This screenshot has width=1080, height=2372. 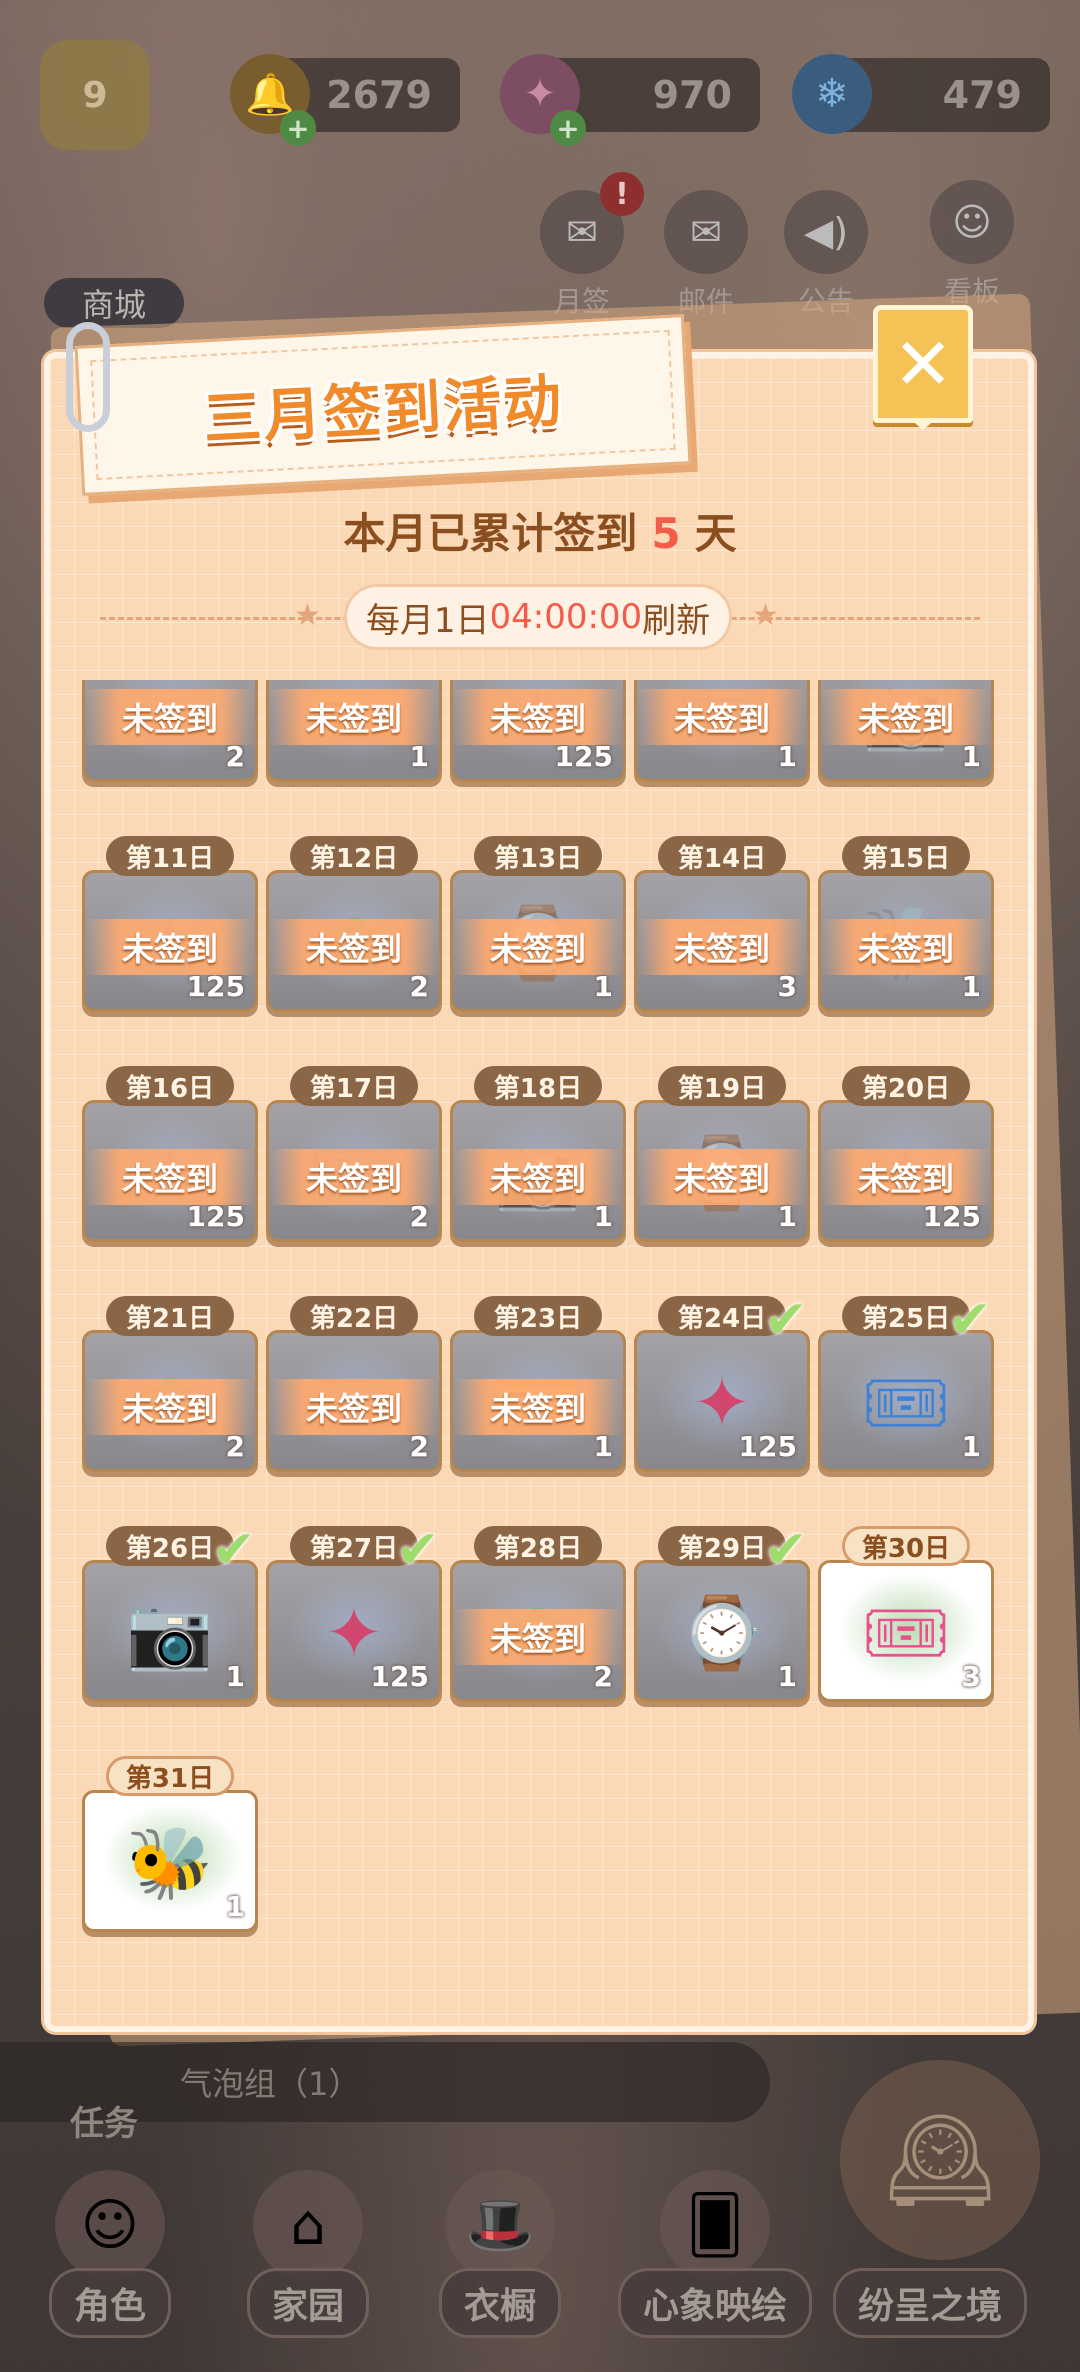 What do you see at coordinates (170, 1861) in the screenshot?
I see `reward-card: 🐝 1` at bounding box center [170, 1861].